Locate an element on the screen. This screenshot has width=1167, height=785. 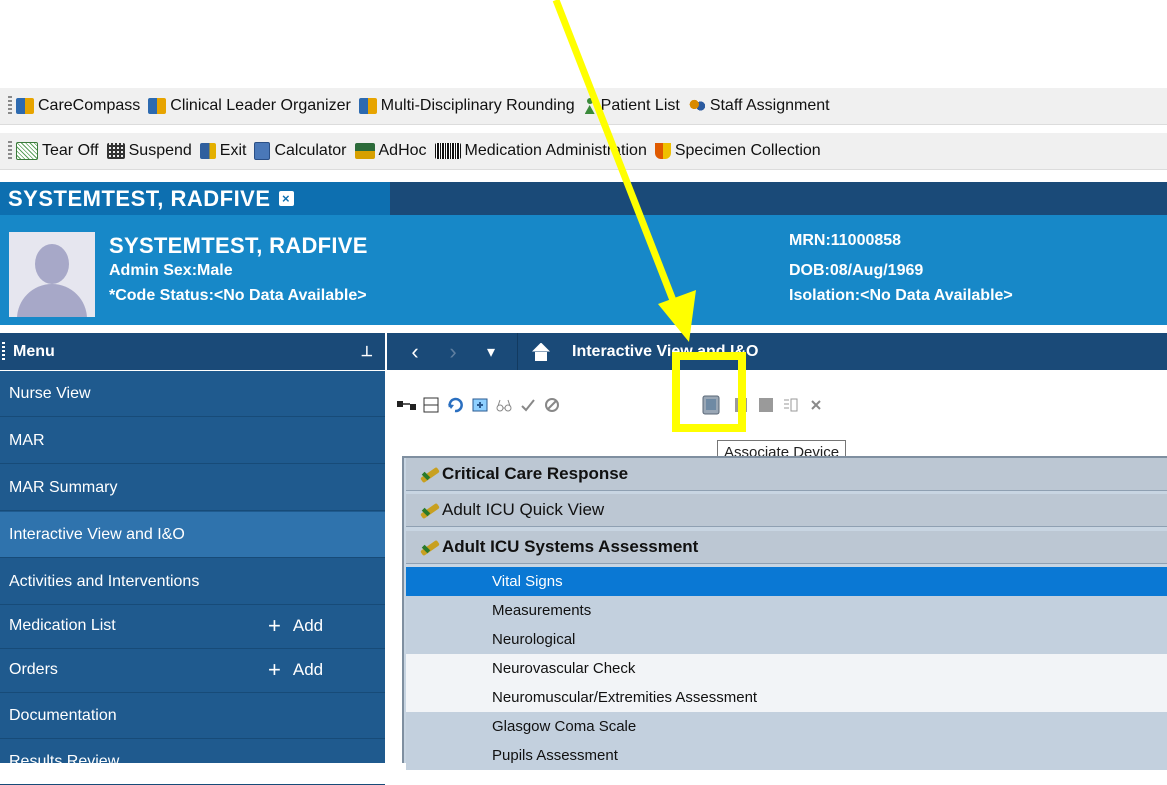
annotation-overlay is located at coordinates (649, 216).